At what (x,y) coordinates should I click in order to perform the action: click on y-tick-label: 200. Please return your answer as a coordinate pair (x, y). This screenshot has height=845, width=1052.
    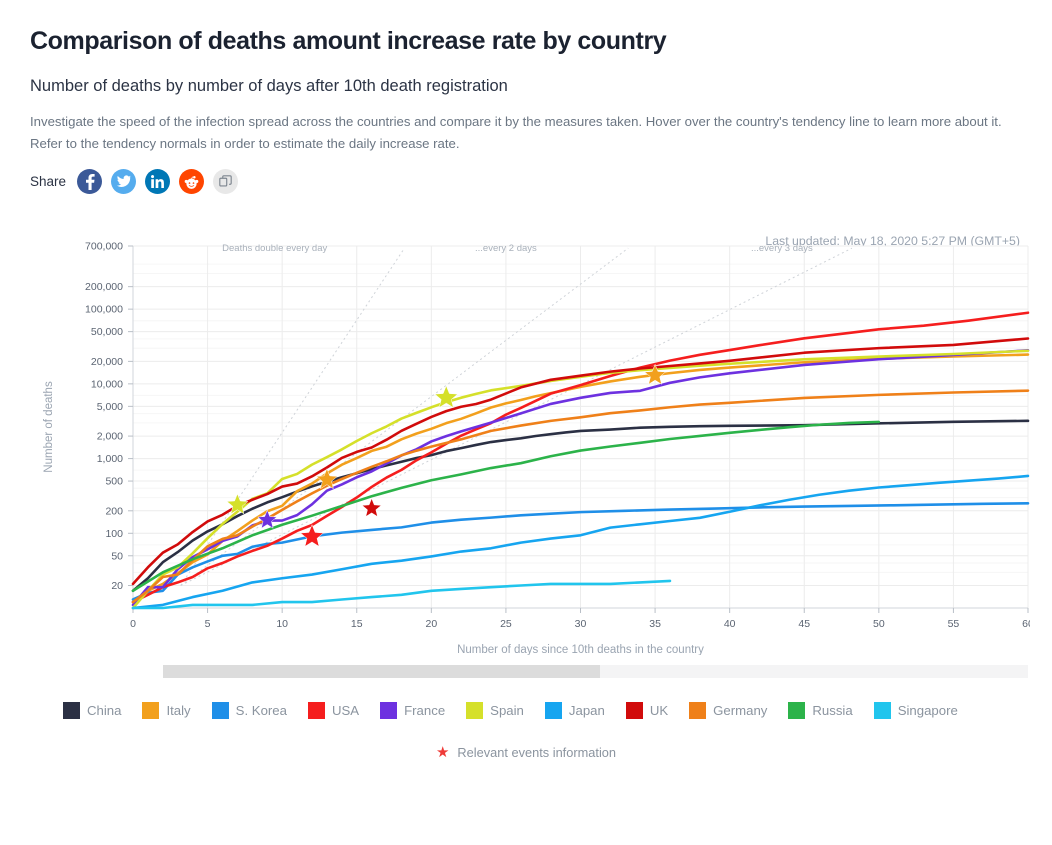
    Looking at the image, I should click on (114, 512).